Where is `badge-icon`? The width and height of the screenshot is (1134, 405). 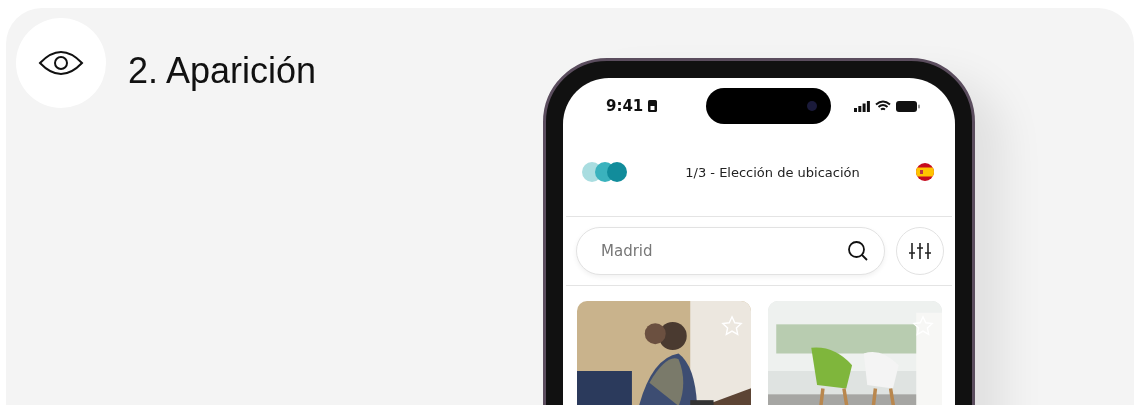
badge-icon is located at coordinates (653, 106).